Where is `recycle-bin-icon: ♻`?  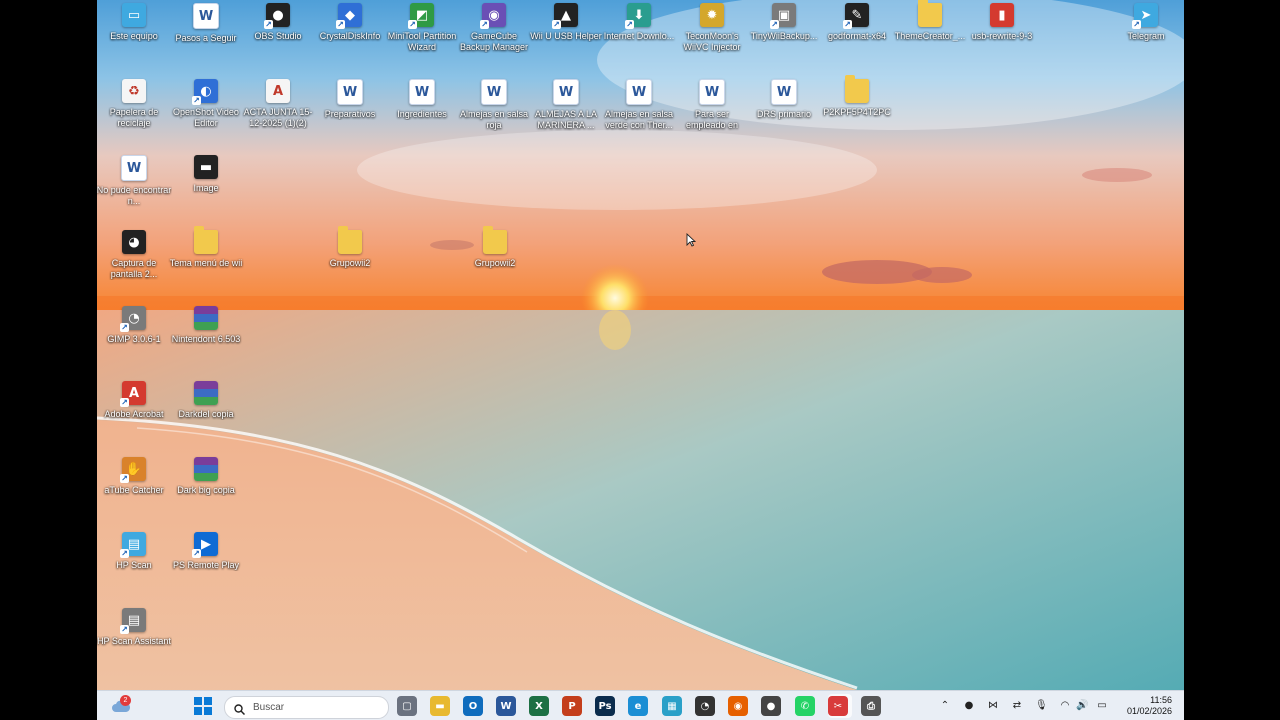 recycle-bin-icon: ♻ is located at coordinates (134, 91).